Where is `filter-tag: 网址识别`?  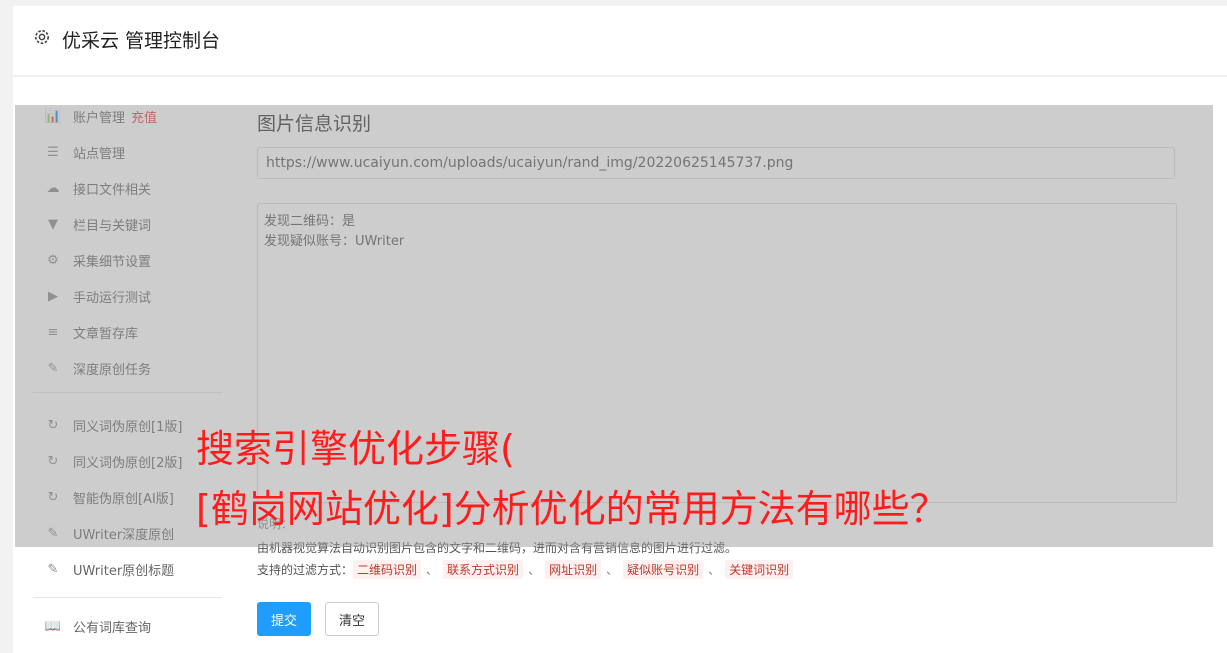 filter-tag: 网址识别 is located at coordinates (573, 569).